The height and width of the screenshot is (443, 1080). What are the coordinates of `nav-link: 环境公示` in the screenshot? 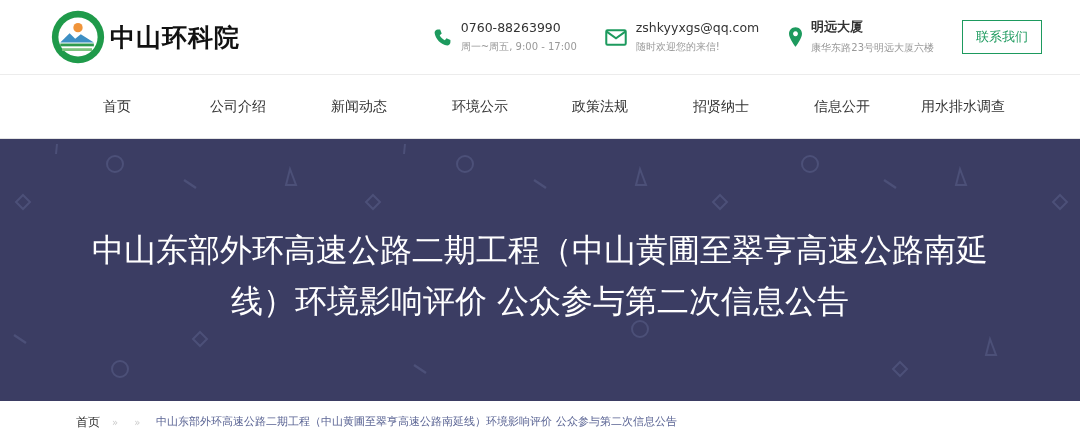 It's located at (479, 106).